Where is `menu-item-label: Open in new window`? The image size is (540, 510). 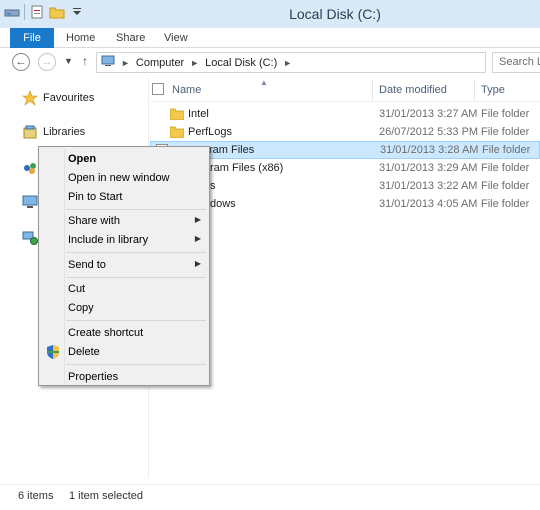
menu-item-label: Open in new window is located at coordinates (119, 178).